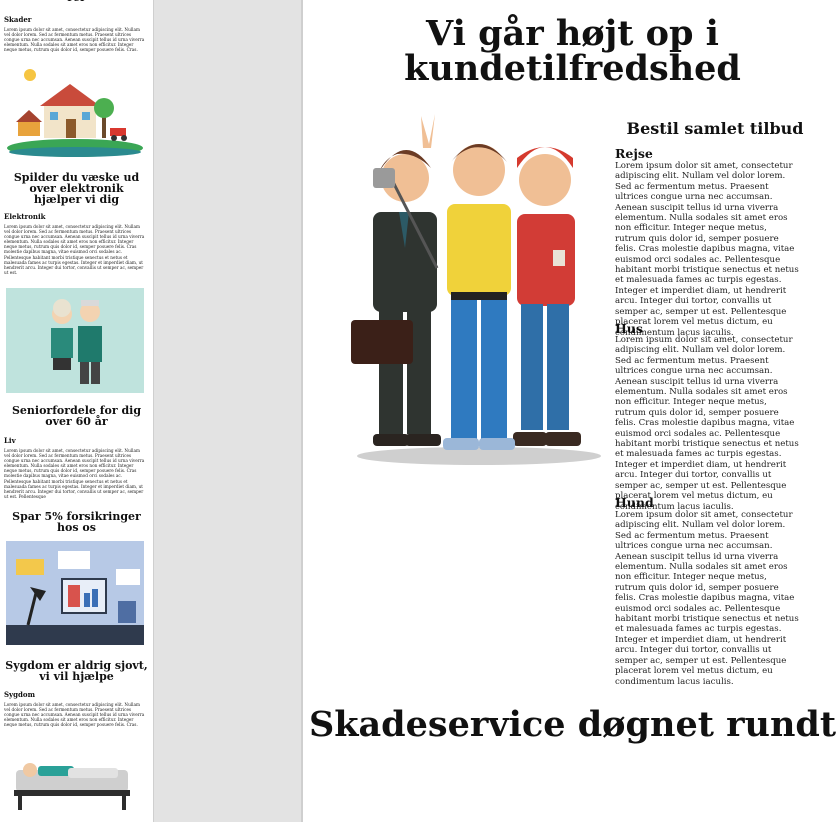  Describe the element at coordinates (75, 113) in the screenshot. I see `farm-illustration` at that location.